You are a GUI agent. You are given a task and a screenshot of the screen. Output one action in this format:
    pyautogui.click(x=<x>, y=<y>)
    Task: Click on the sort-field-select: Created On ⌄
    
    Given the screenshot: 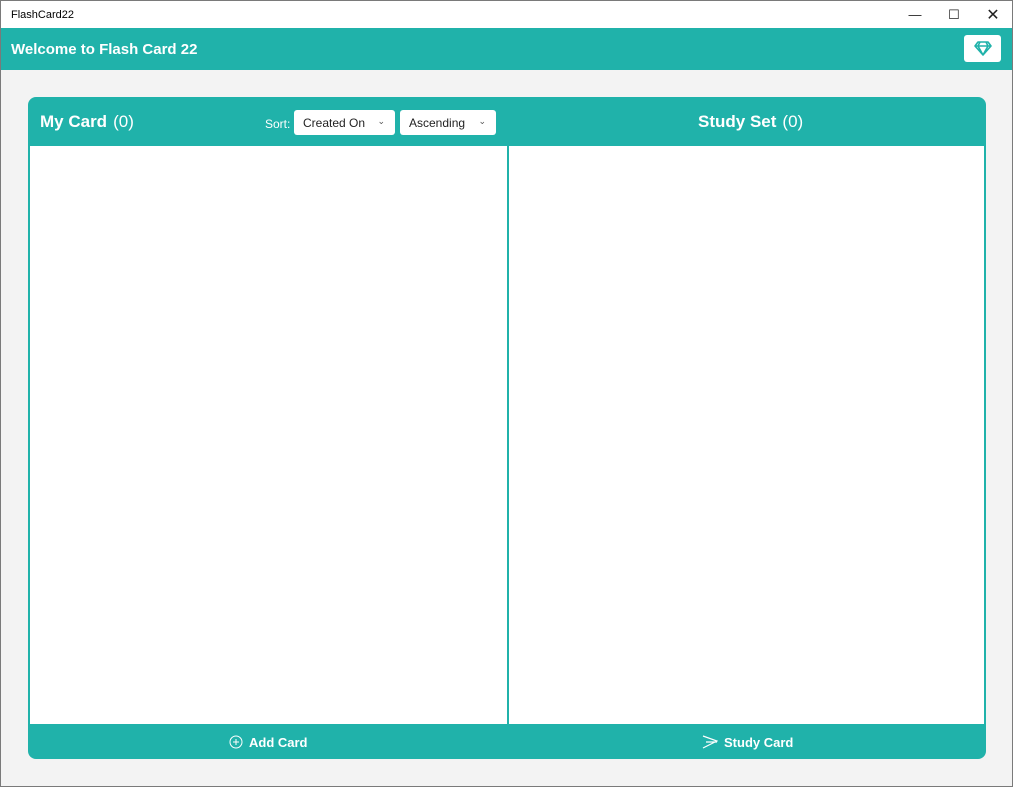 What is the action you would take?
    pyautogui.click(x=344, y=122)
    